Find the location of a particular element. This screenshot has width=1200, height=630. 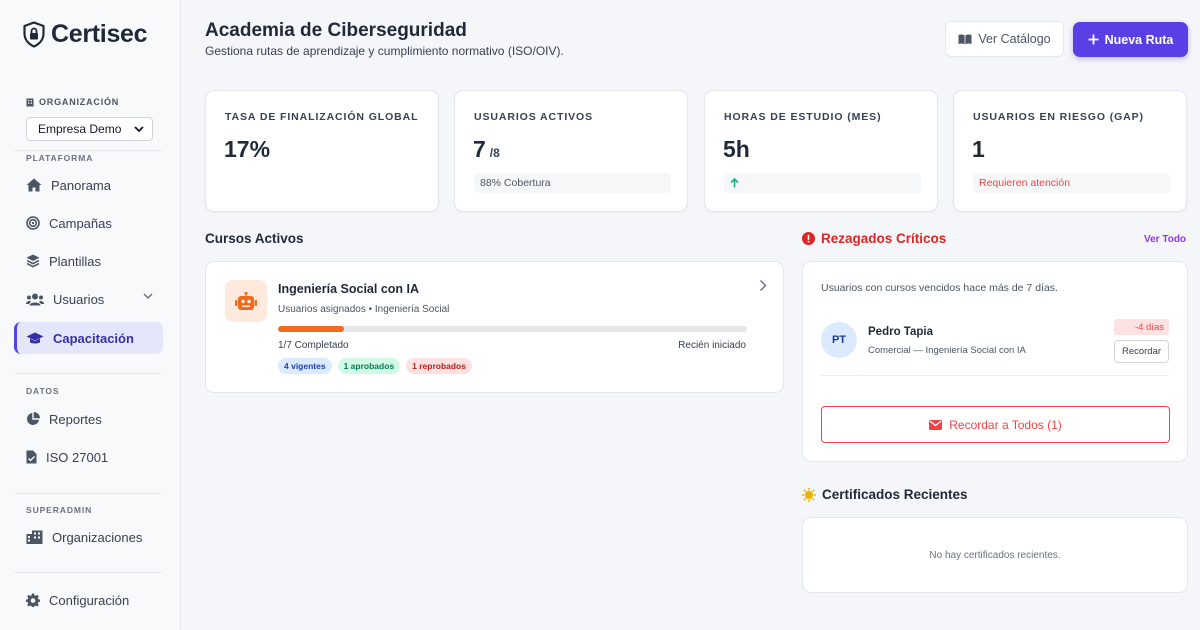

book-open-icon is located at coordinates (965, 39).